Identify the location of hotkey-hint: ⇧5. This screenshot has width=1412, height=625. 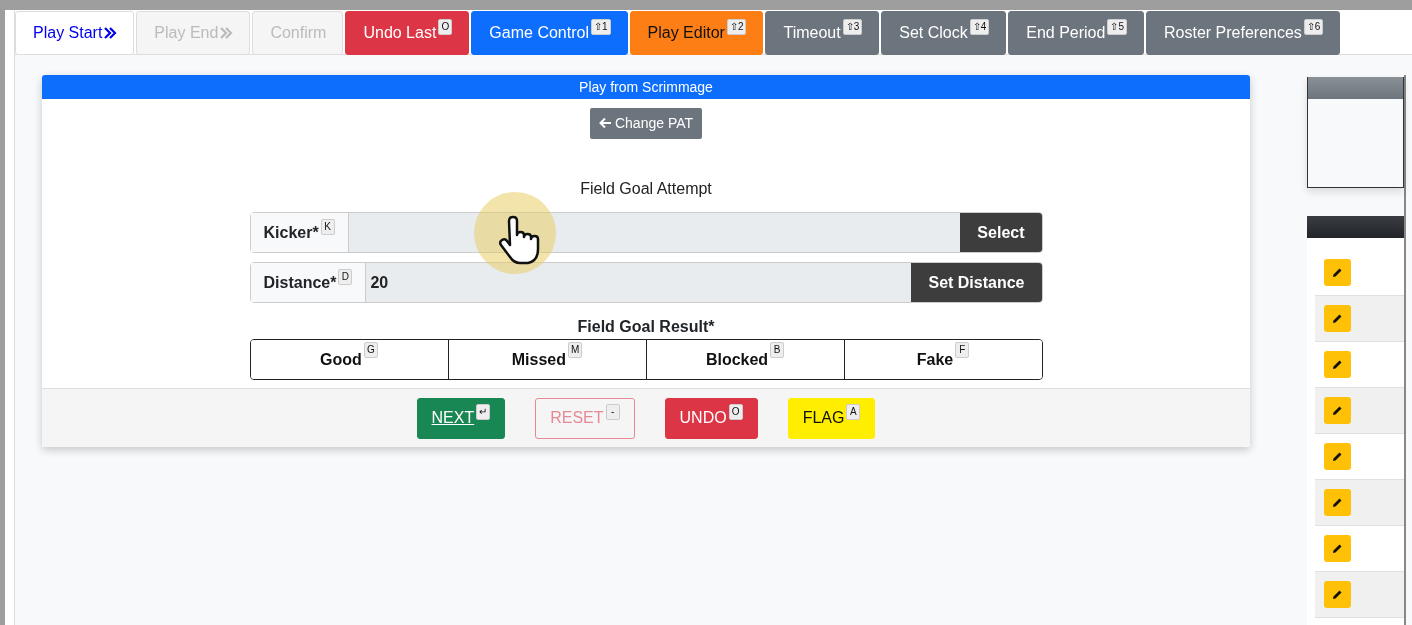
(1117, 27).